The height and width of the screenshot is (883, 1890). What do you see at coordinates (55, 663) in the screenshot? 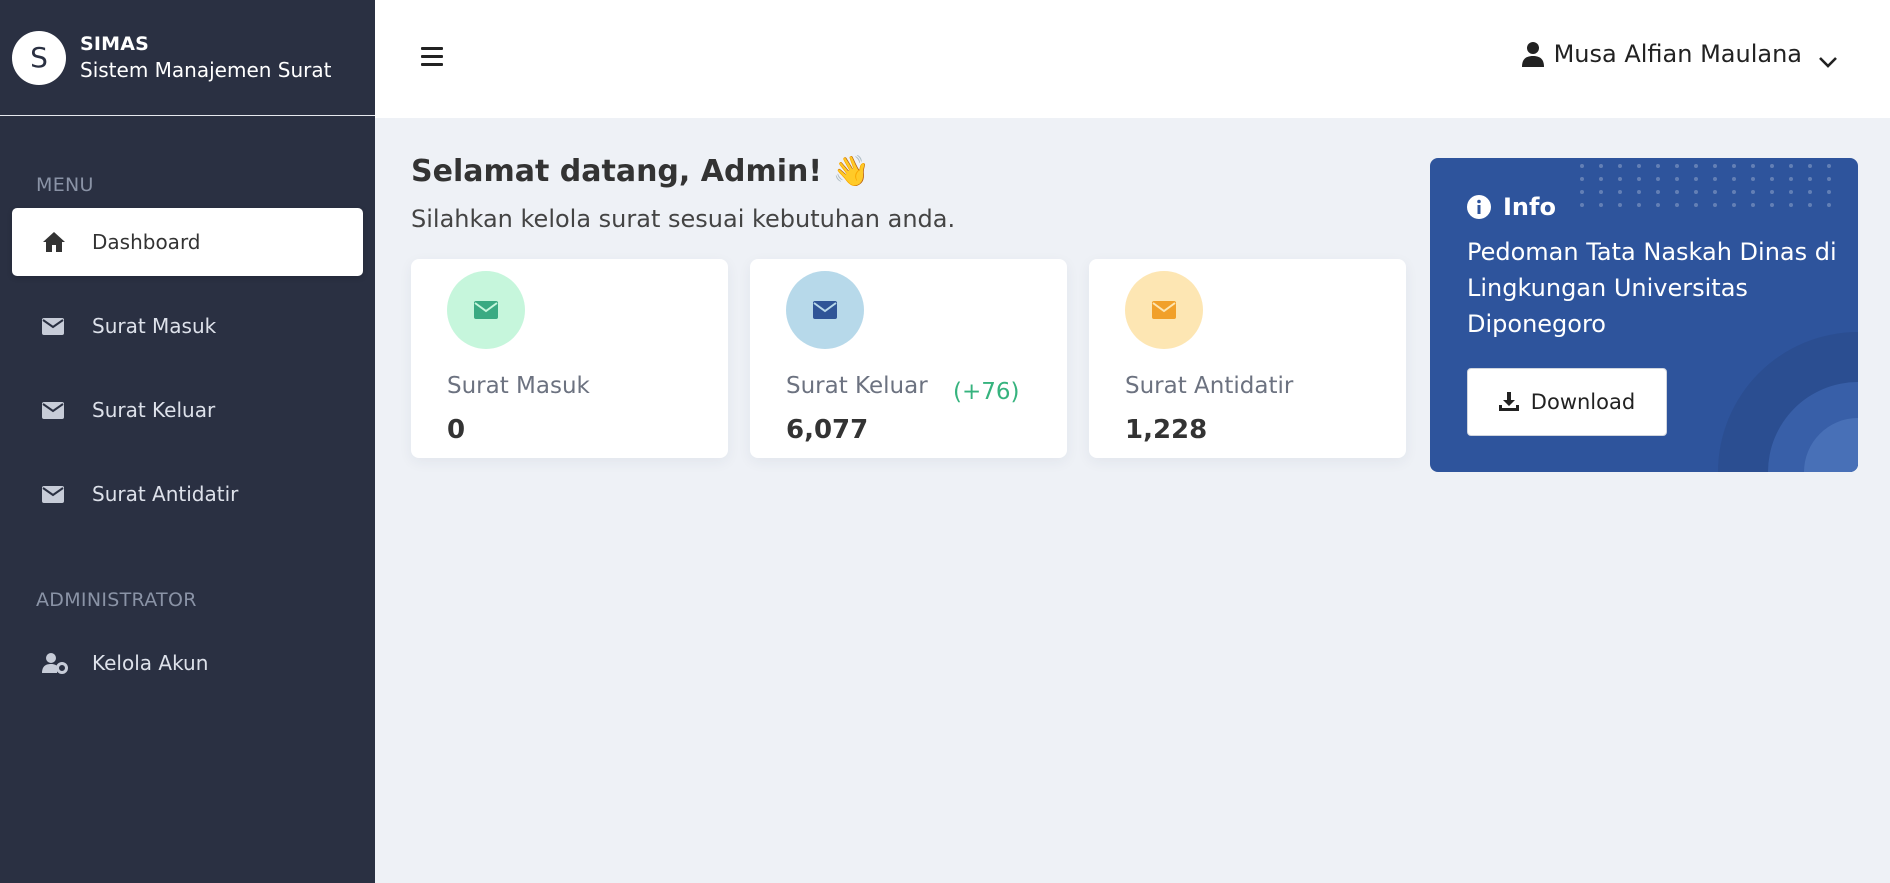
I see `user-gear-icon` at bounding box center [55, 663].